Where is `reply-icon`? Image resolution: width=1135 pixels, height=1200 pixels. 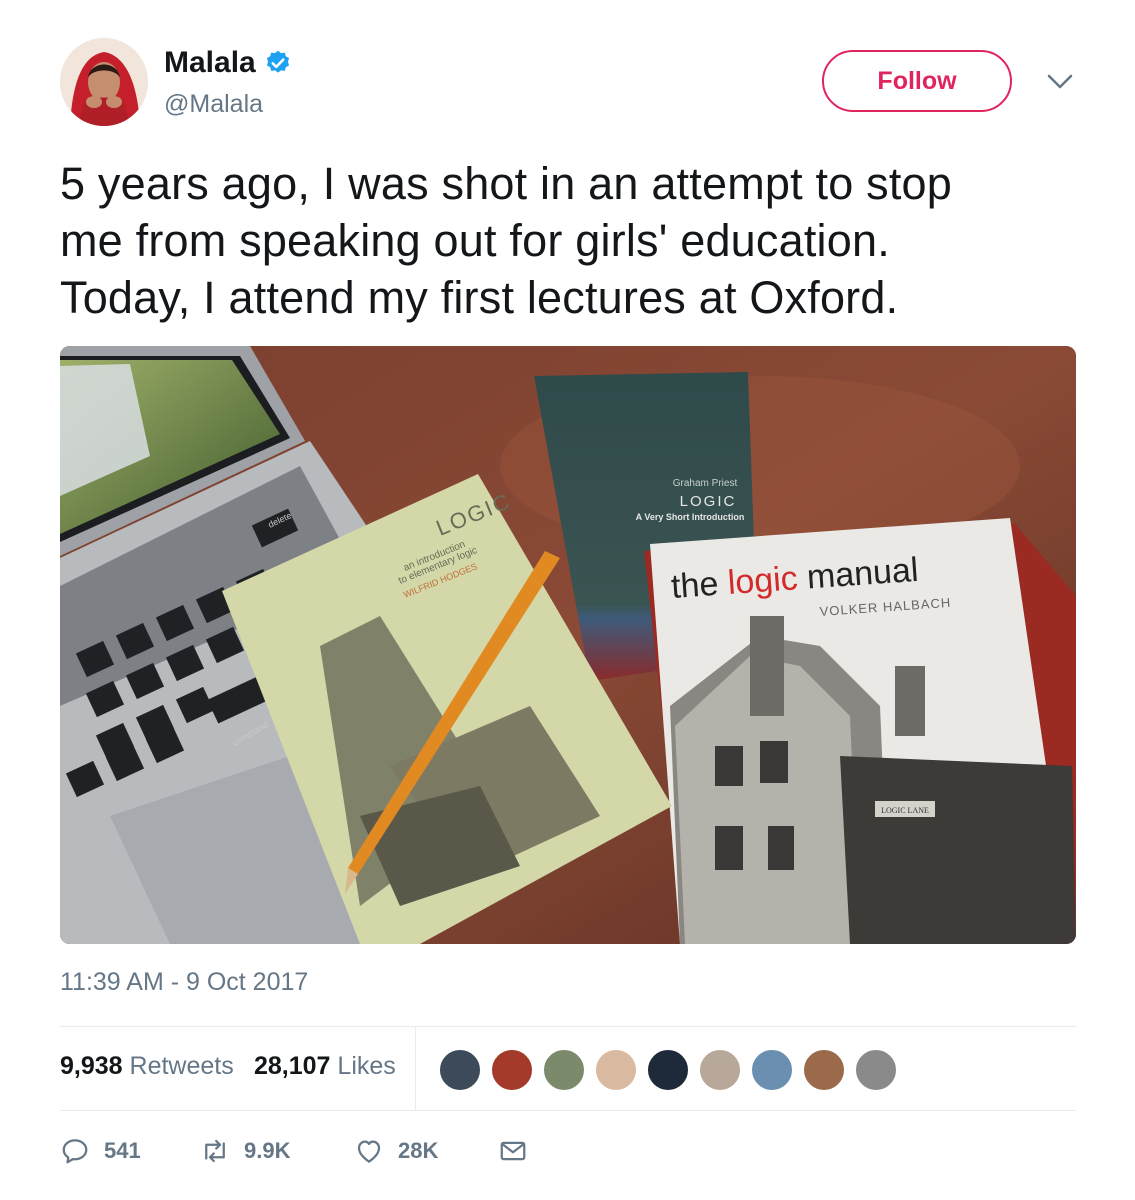
reply-icon is located at coordinates (75, 1151).